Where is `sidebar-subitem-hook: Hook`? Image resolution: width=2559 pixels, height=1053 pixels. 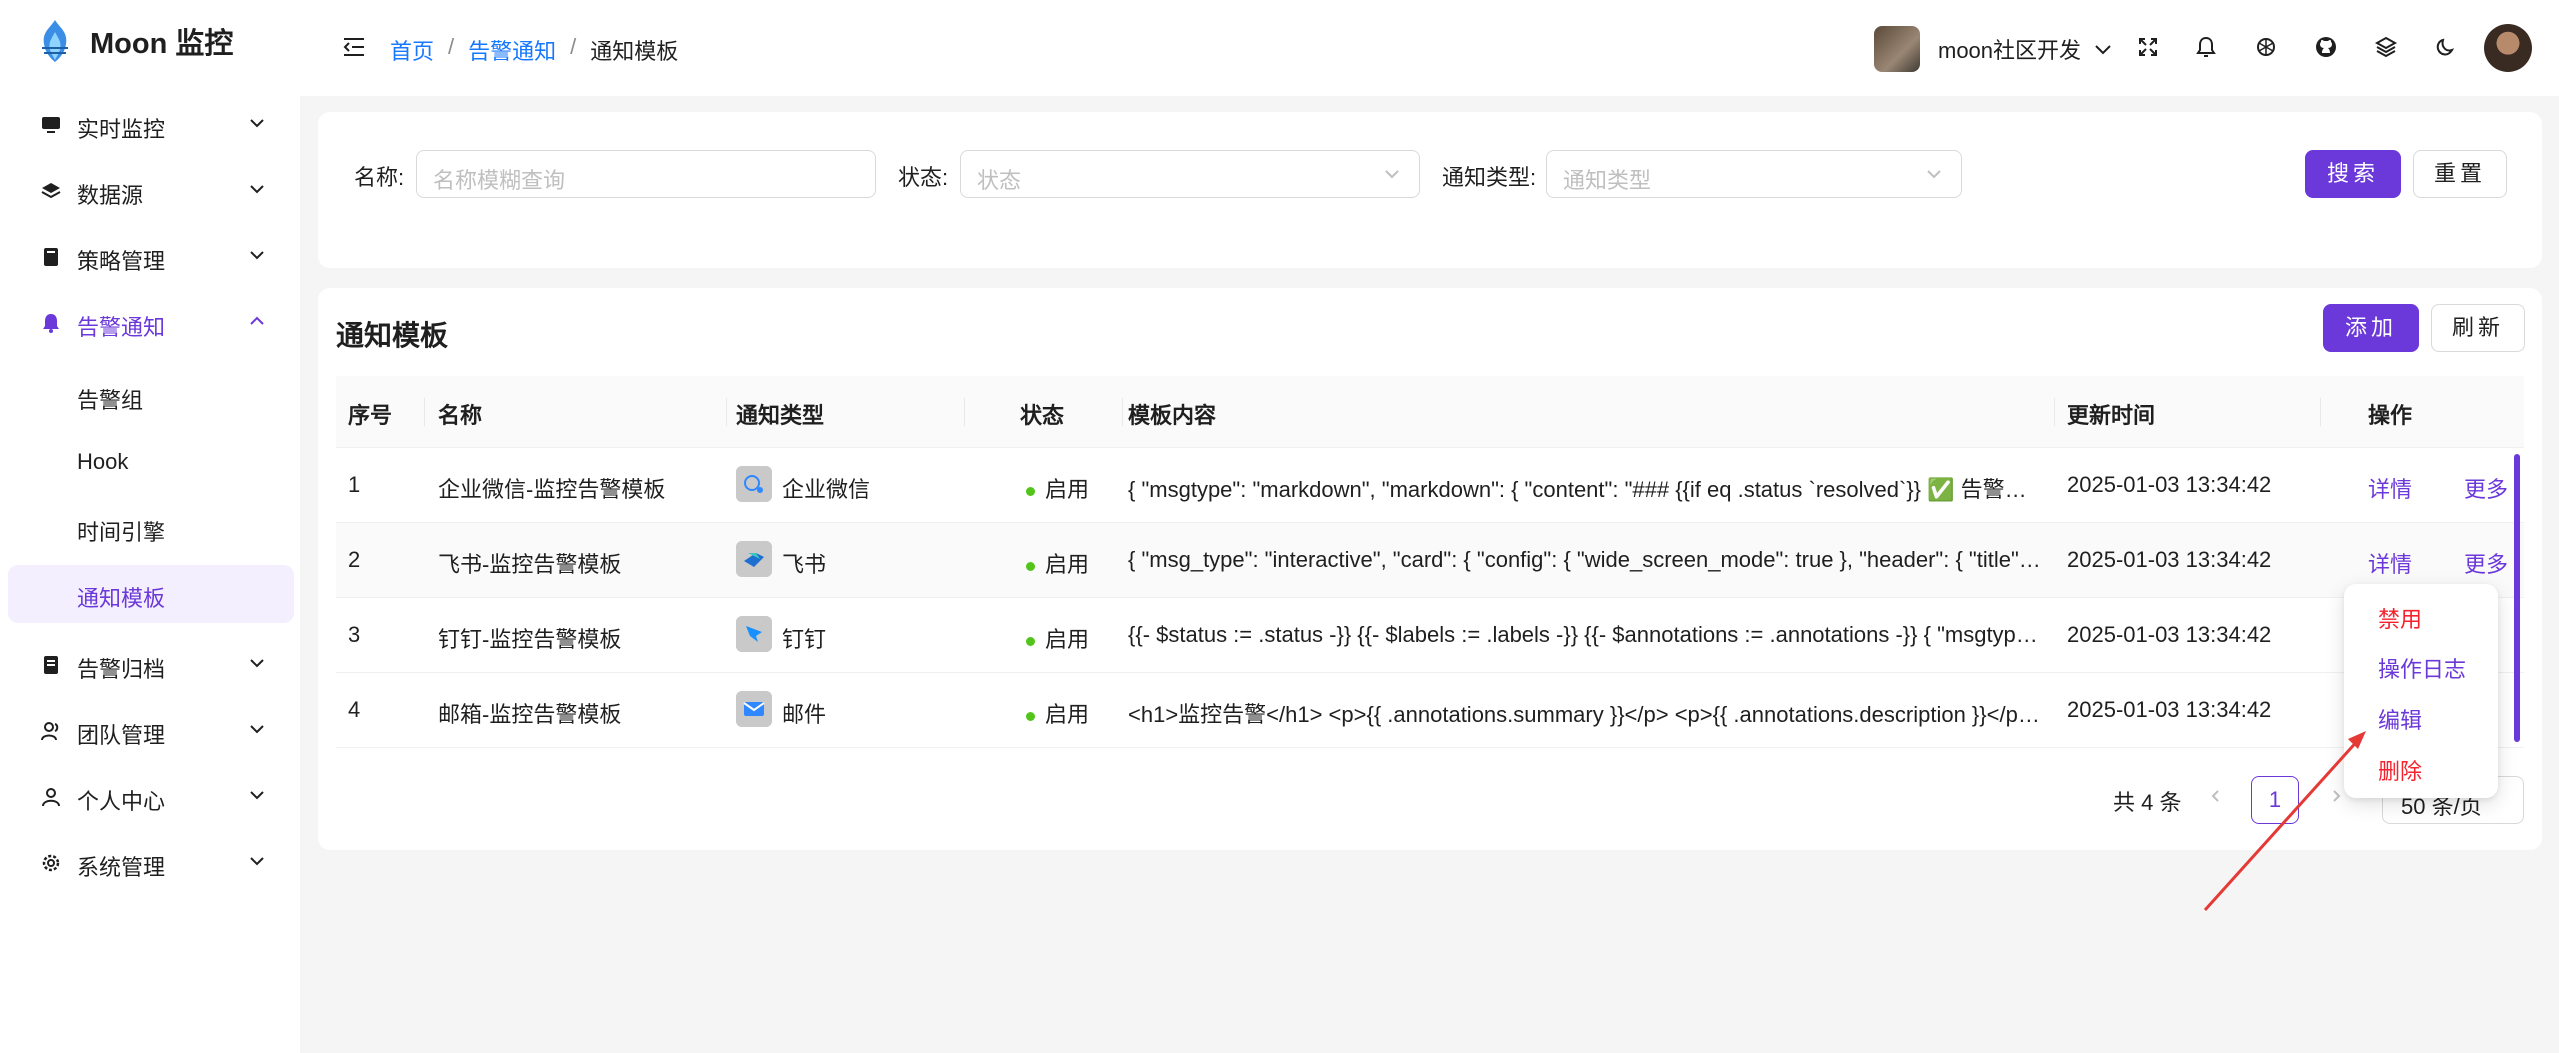
sidebar-subitem-hook: Hook is located at coordinates (151, 462).